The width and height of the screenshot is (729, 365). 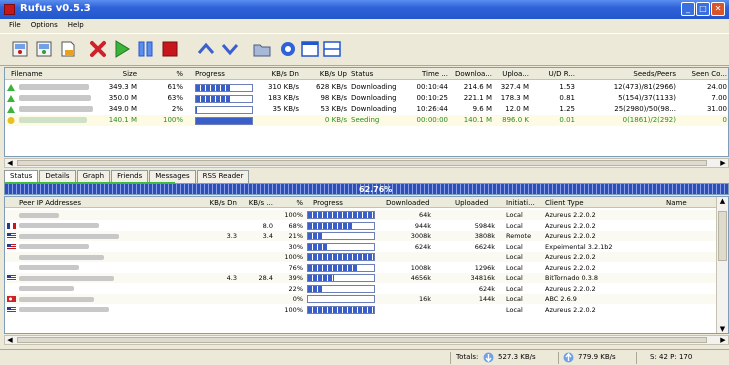 What do you see at coordinates (76, 26) in the screenshot?
I see `menu-help: Help` at bounding box center [76, 26].